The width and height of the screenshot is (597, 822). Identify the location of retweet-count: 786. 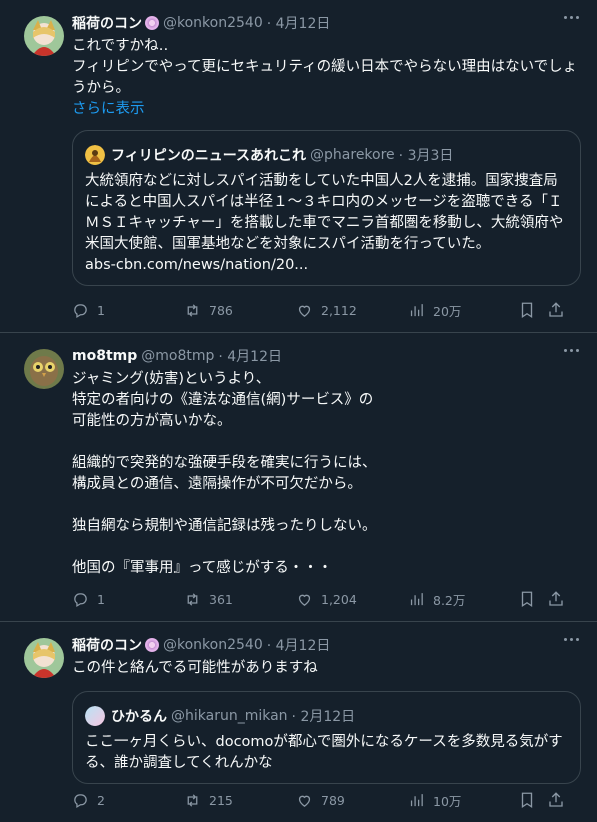
(221, 310).